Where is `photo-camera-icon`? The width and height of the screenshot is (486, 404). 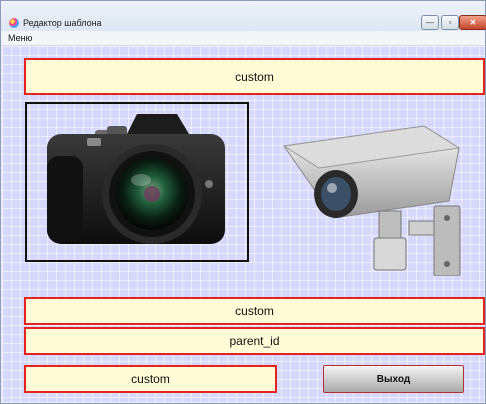
photo-camera-icon is located at coordinates (136, 179).